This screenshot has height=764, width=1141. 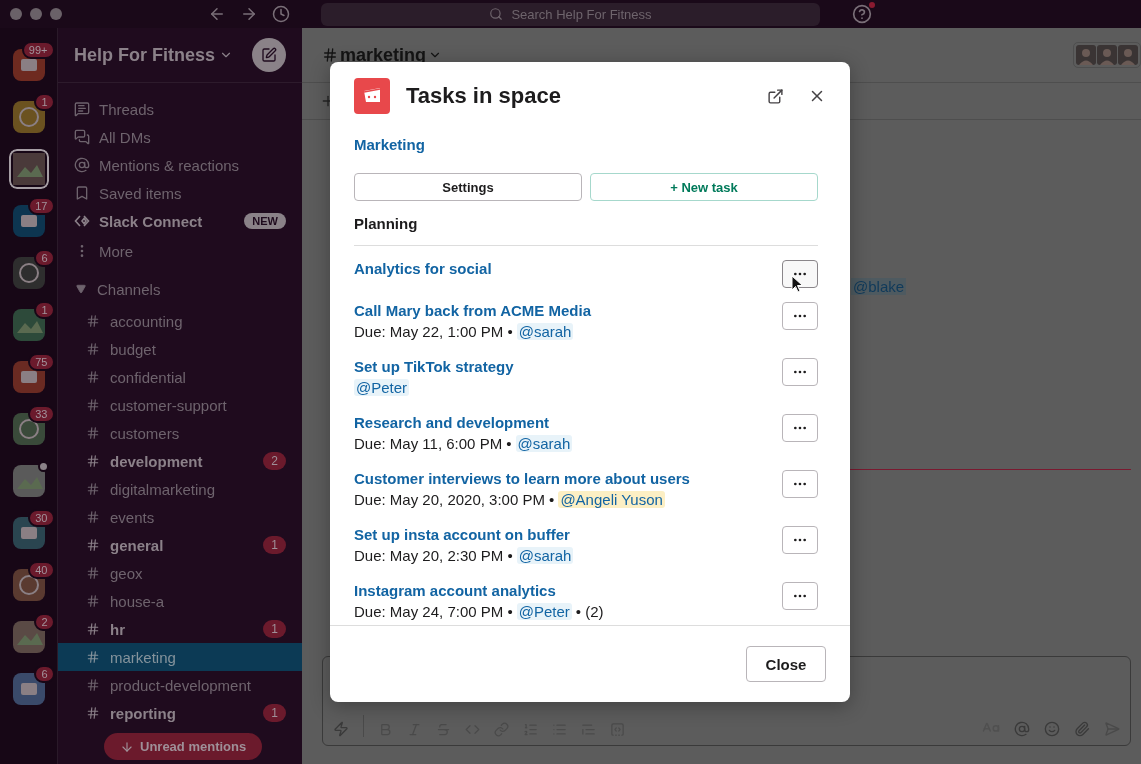 What do you see at coordinates (180, 573) in the screenshot?
I see `channel-item: geox` at bounding box center [180, 573].